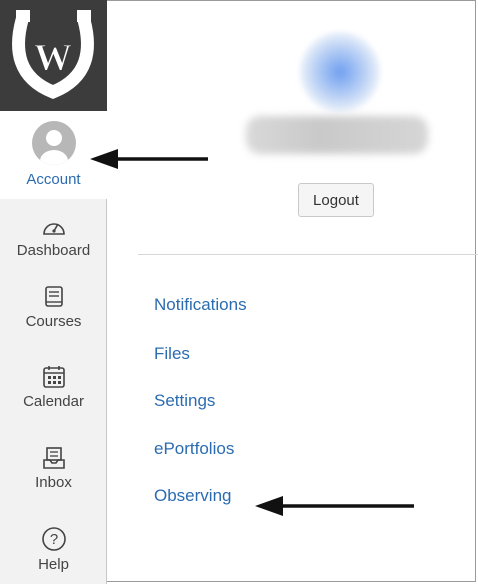 This screenshot has height=584, width=478. What do you see at coordinates (149, 159) in the screenshot?
I see `arrow-to-account-icon` at bounding box center [149, 159].